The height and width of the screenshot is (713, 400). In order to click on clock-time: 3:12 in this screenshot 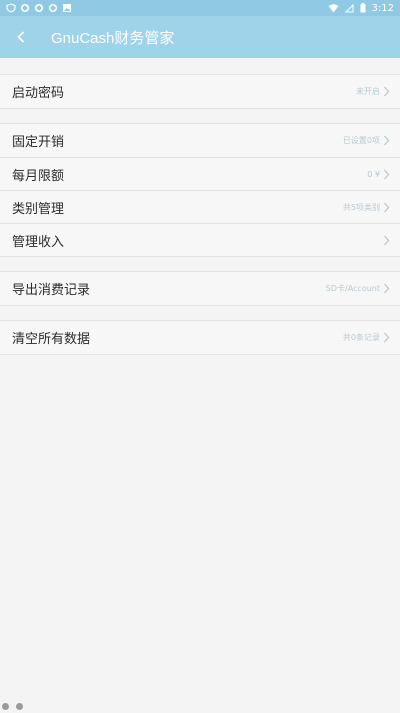, I will do `click(382, 8)`.